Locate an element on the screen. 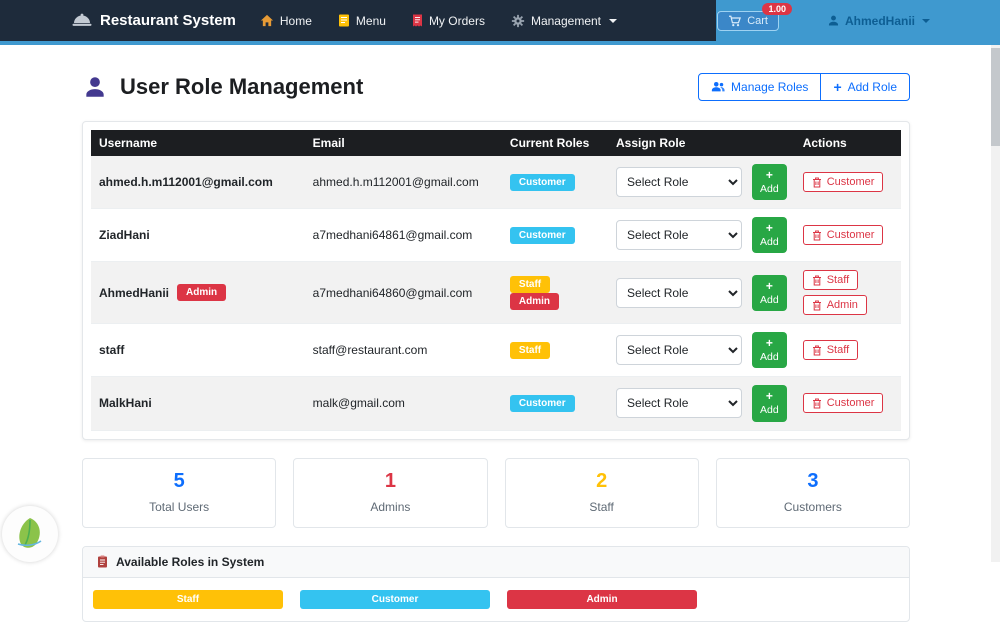 The width and height of the screenshot is (1000, 622). role-pill-staff: Staff is located at coordinates (188, 599).